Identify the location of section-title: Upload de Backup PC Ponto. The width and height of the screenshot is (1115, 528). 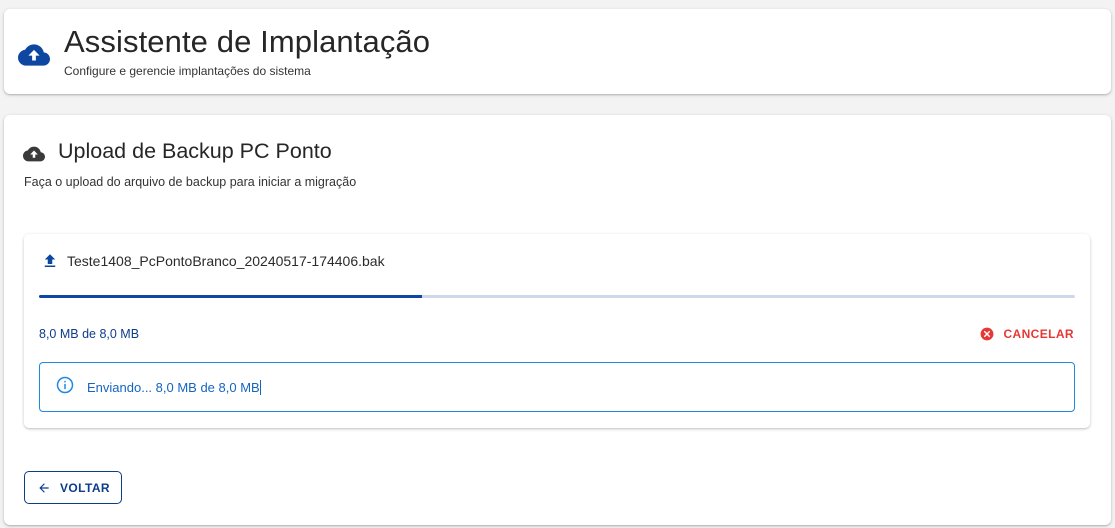
(195, 151).